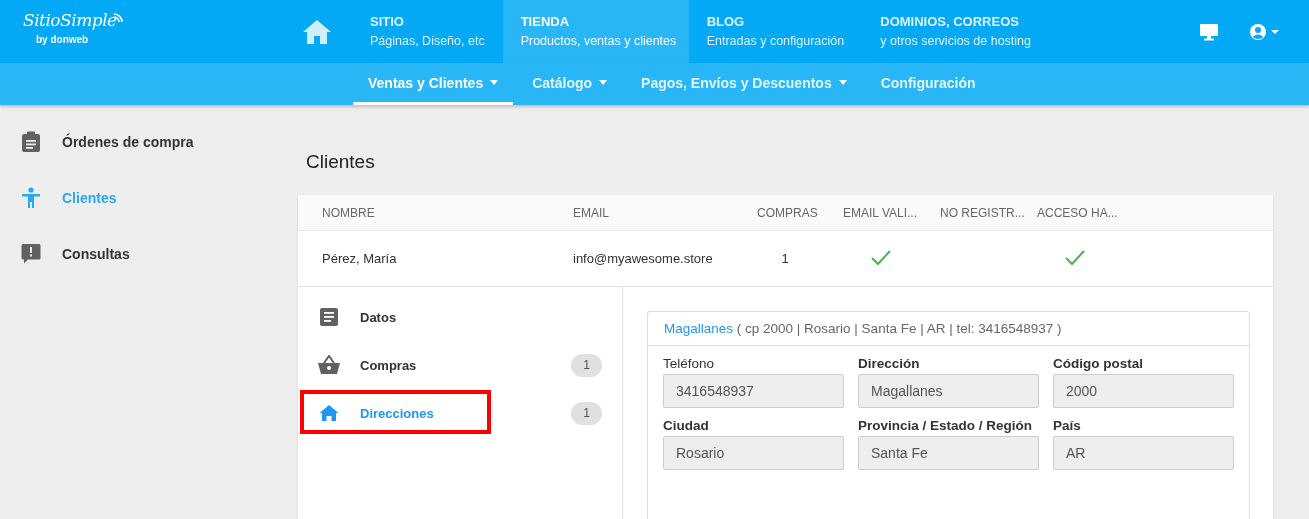 The height and width of the screenshot is (519, 1309). I want to click on field-label: Teléfono, so click(689, 363).